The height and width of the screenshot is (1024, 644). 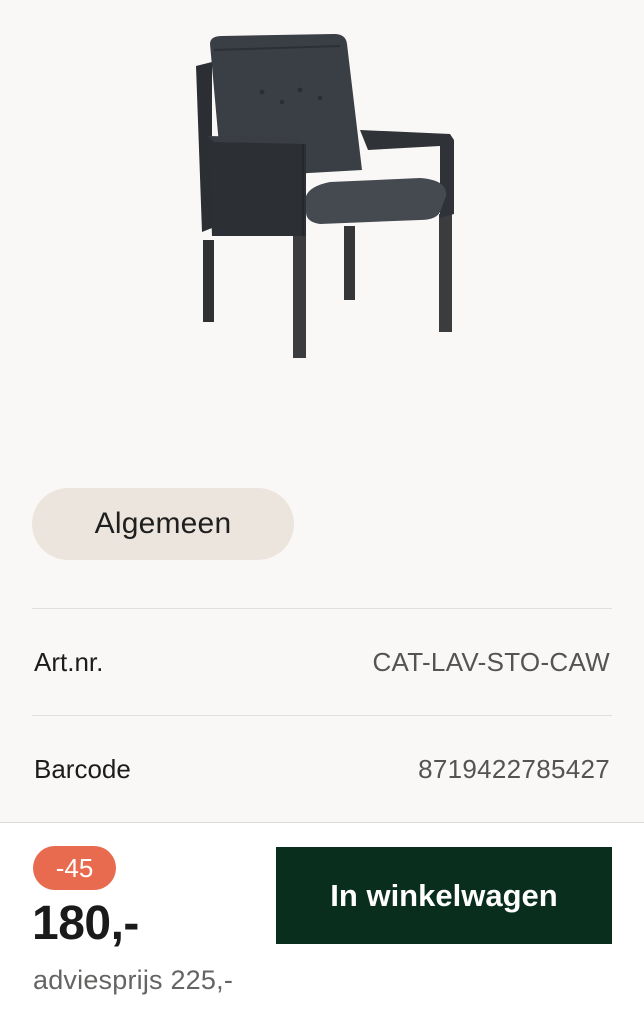 I want to click on spec-label: Art.nr., so click(x=69, y=661).